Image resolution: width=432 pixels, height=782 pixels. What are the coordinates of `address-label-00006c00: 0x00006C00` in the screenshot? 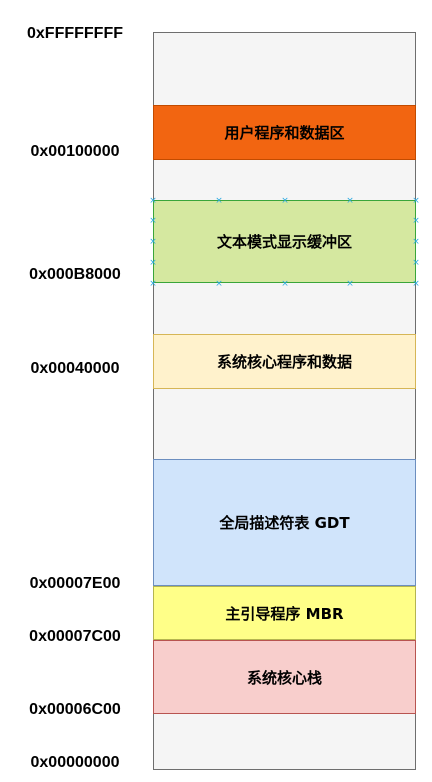 It's located at (75, 709).